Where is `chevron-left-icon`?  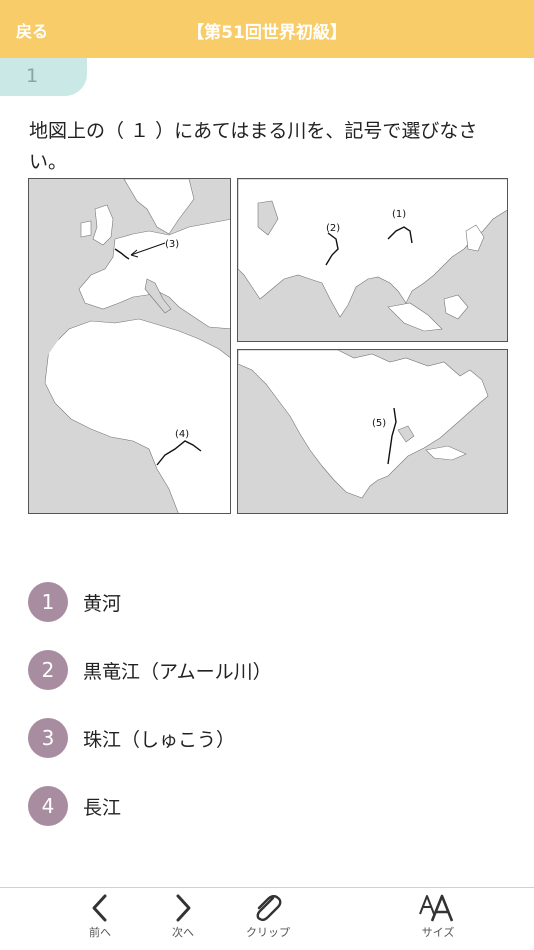 chevron-left-icon is located at coordinates (99, 908).